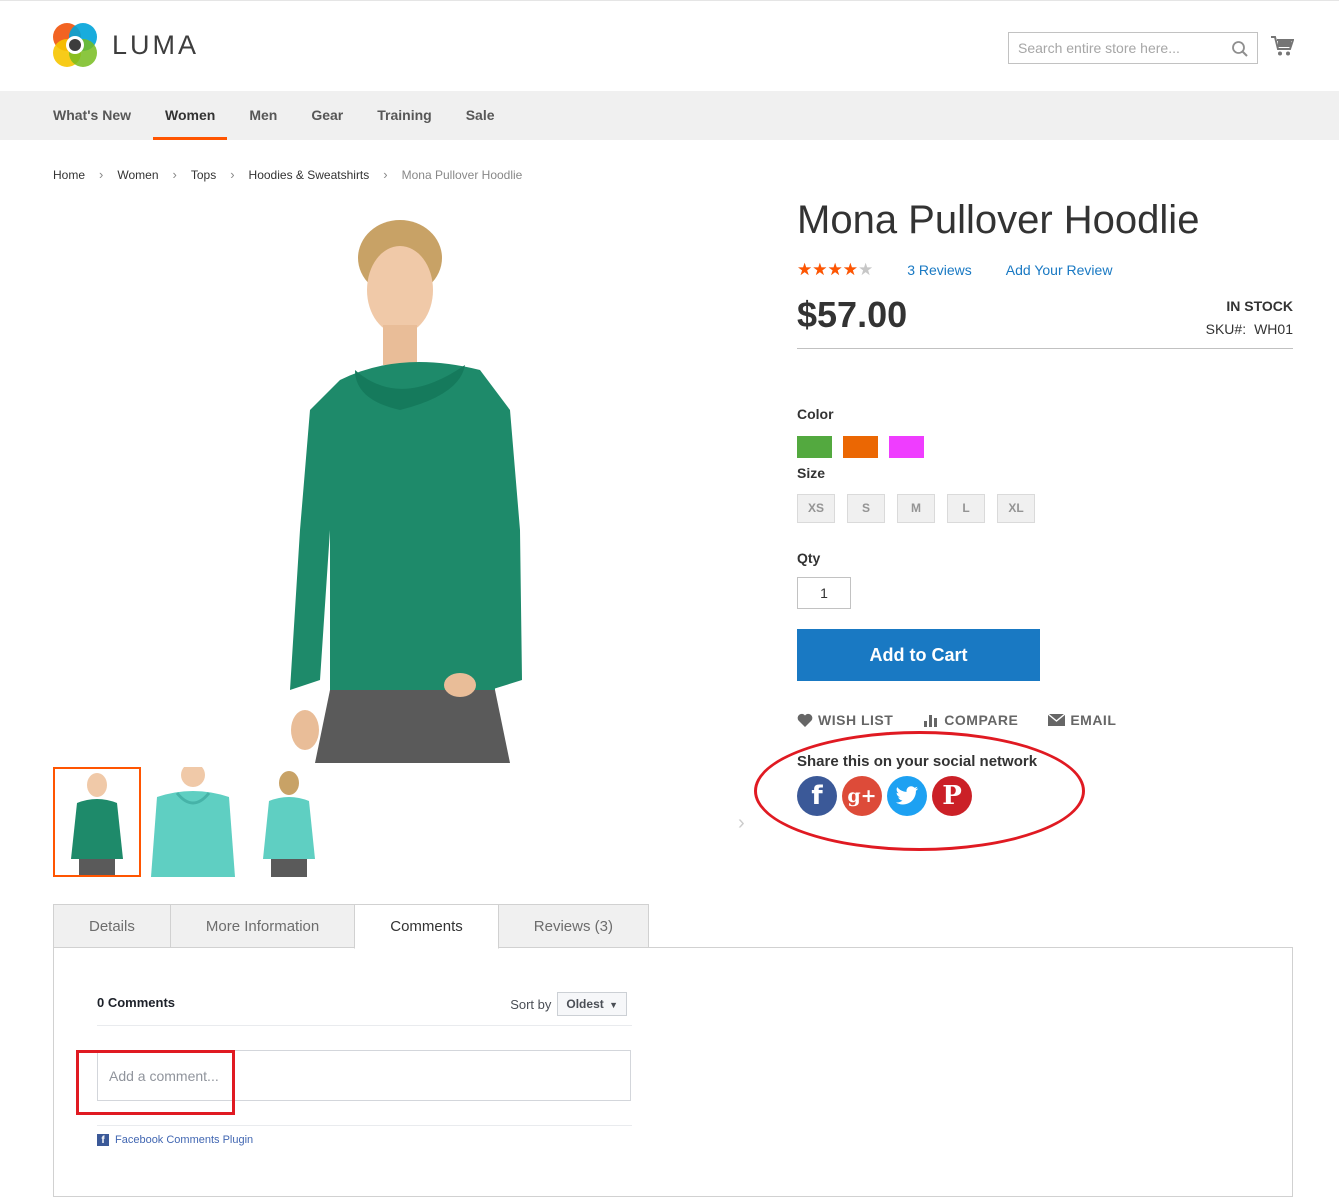 The image size is (1339, 1201). What do you see at coordinates (1059, 270) in the screenshot?
I see `add-review-link: Add Your Review` at bounding box center [1059, 270].